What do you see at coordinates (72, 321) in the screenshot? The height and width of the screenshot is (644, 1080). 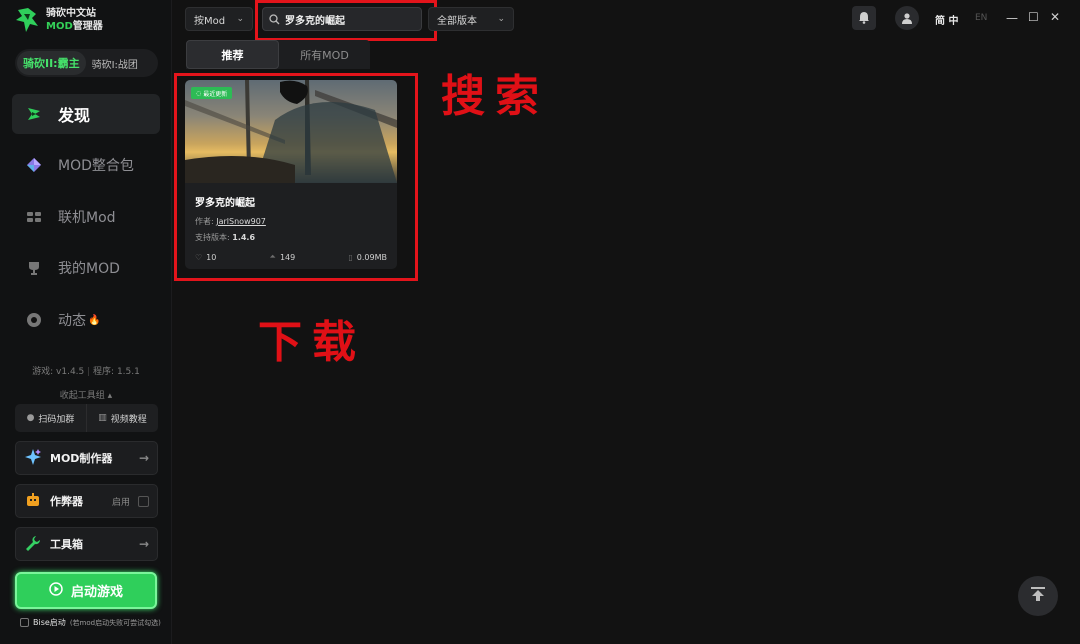 I see `nav-feed-label: 动态` at bounding box center [72, 321].